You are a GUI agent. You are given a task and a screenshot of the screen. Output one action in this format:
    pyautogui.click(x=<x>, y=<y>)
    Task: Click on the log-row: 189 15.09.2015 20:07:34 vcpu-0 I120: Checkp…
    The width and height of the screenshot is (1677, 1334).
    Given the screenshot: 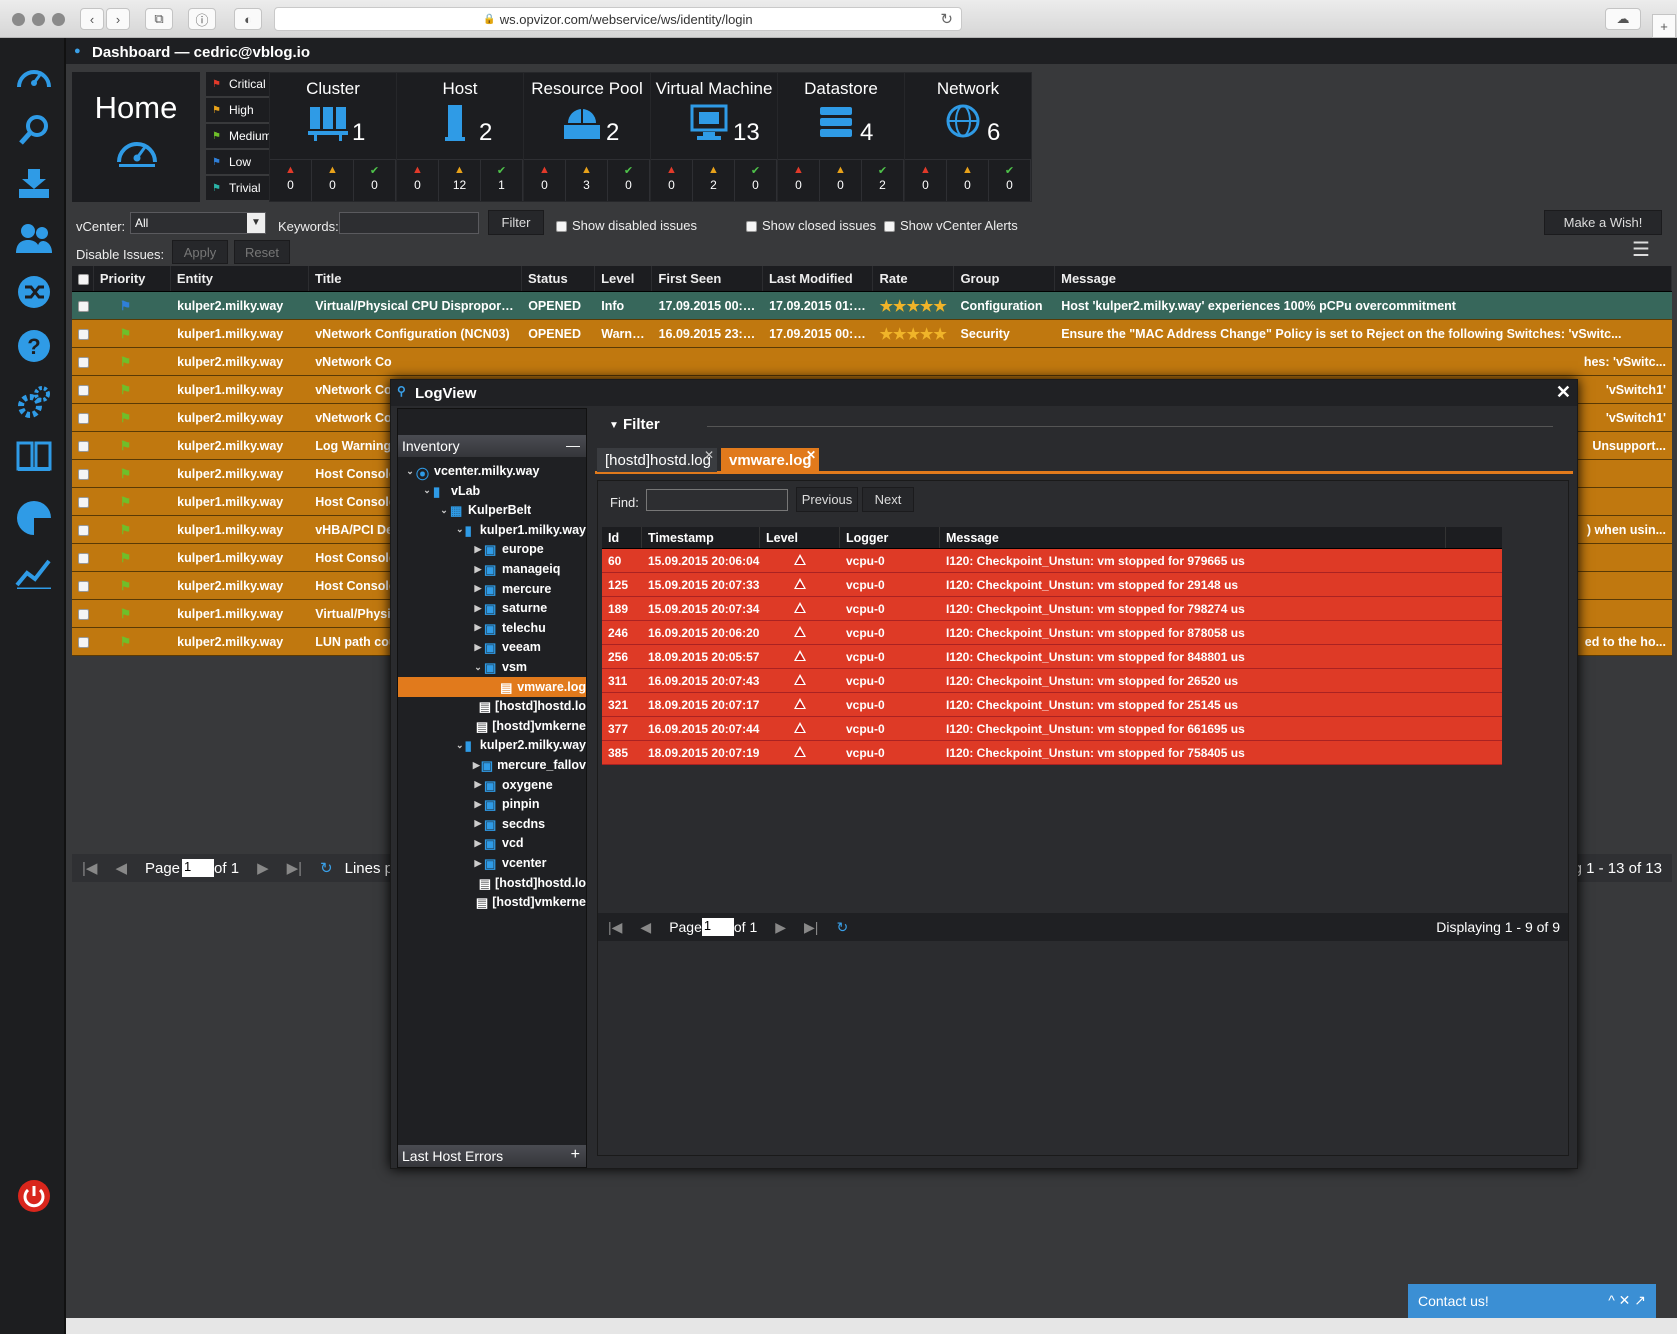 What is the action you would take?
    pyautogui.click(x=1052, y=609)
    